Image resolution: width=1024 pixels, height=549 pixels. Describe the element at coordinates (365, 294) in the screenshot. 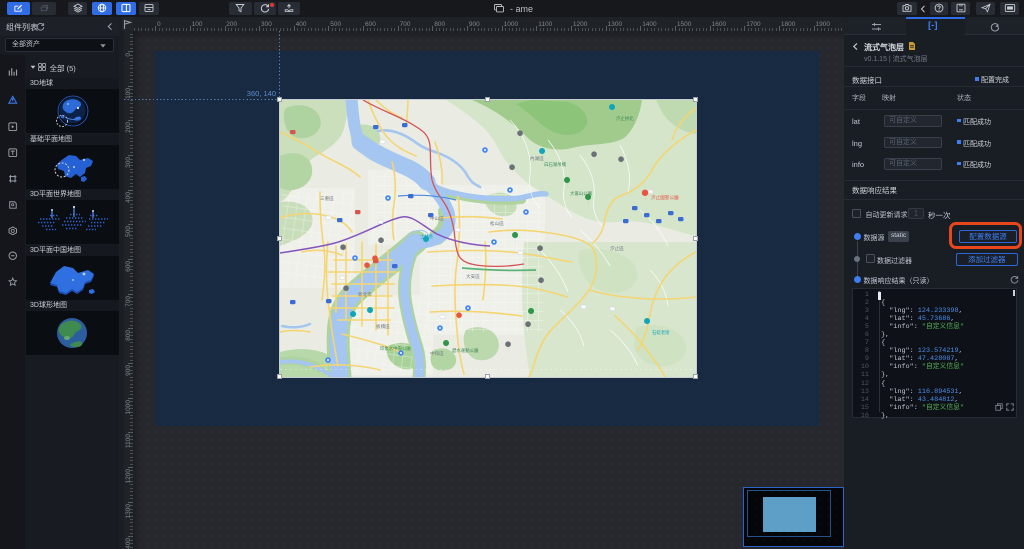

I see `svg-text: 新北市` at that location.